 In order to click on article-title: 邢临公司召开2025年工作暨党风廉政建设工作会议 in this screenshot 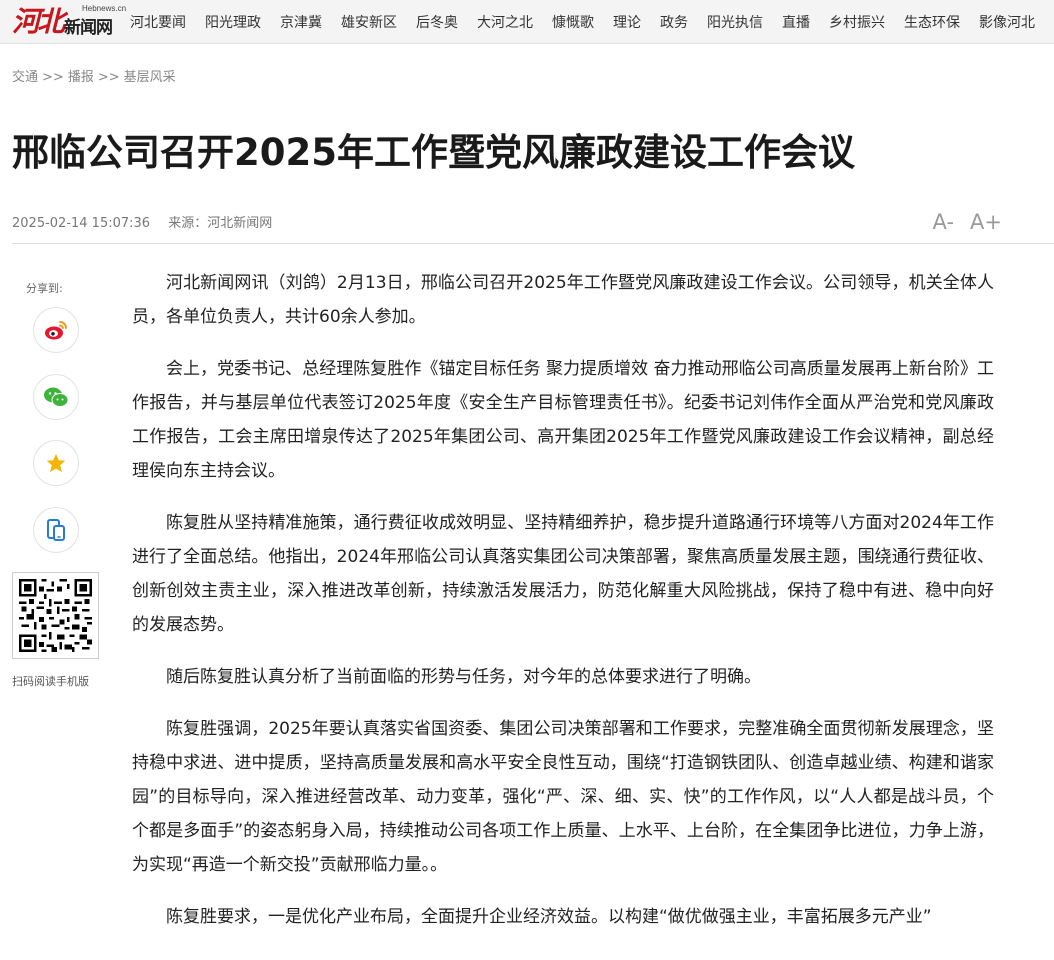, I will do `click(433, 152)`.